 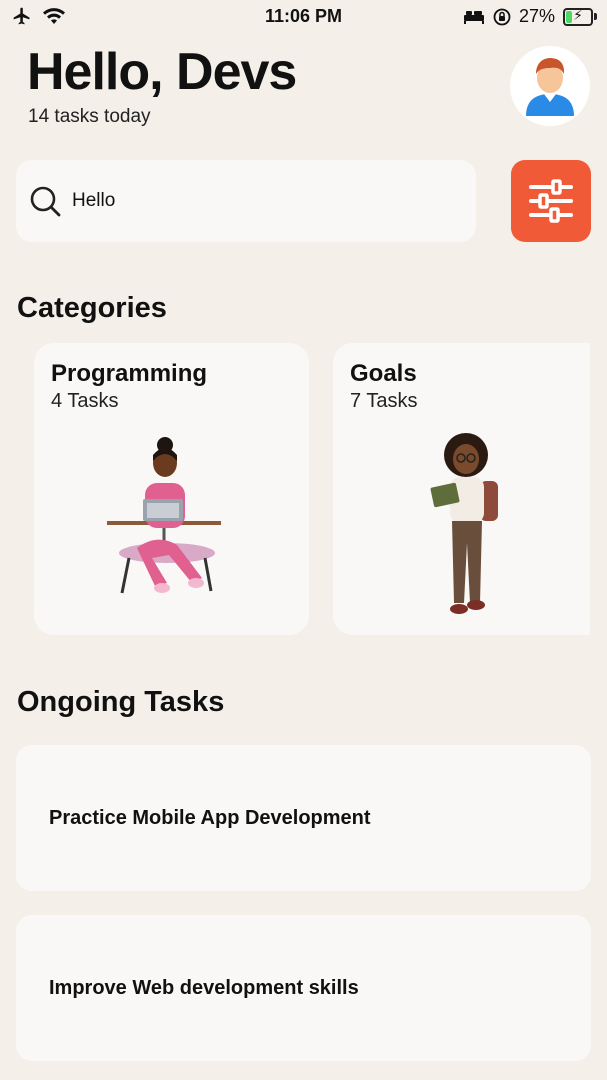 I want to click on category-card-programming: Programming 4 Tasks, so click(x=171, y=489).